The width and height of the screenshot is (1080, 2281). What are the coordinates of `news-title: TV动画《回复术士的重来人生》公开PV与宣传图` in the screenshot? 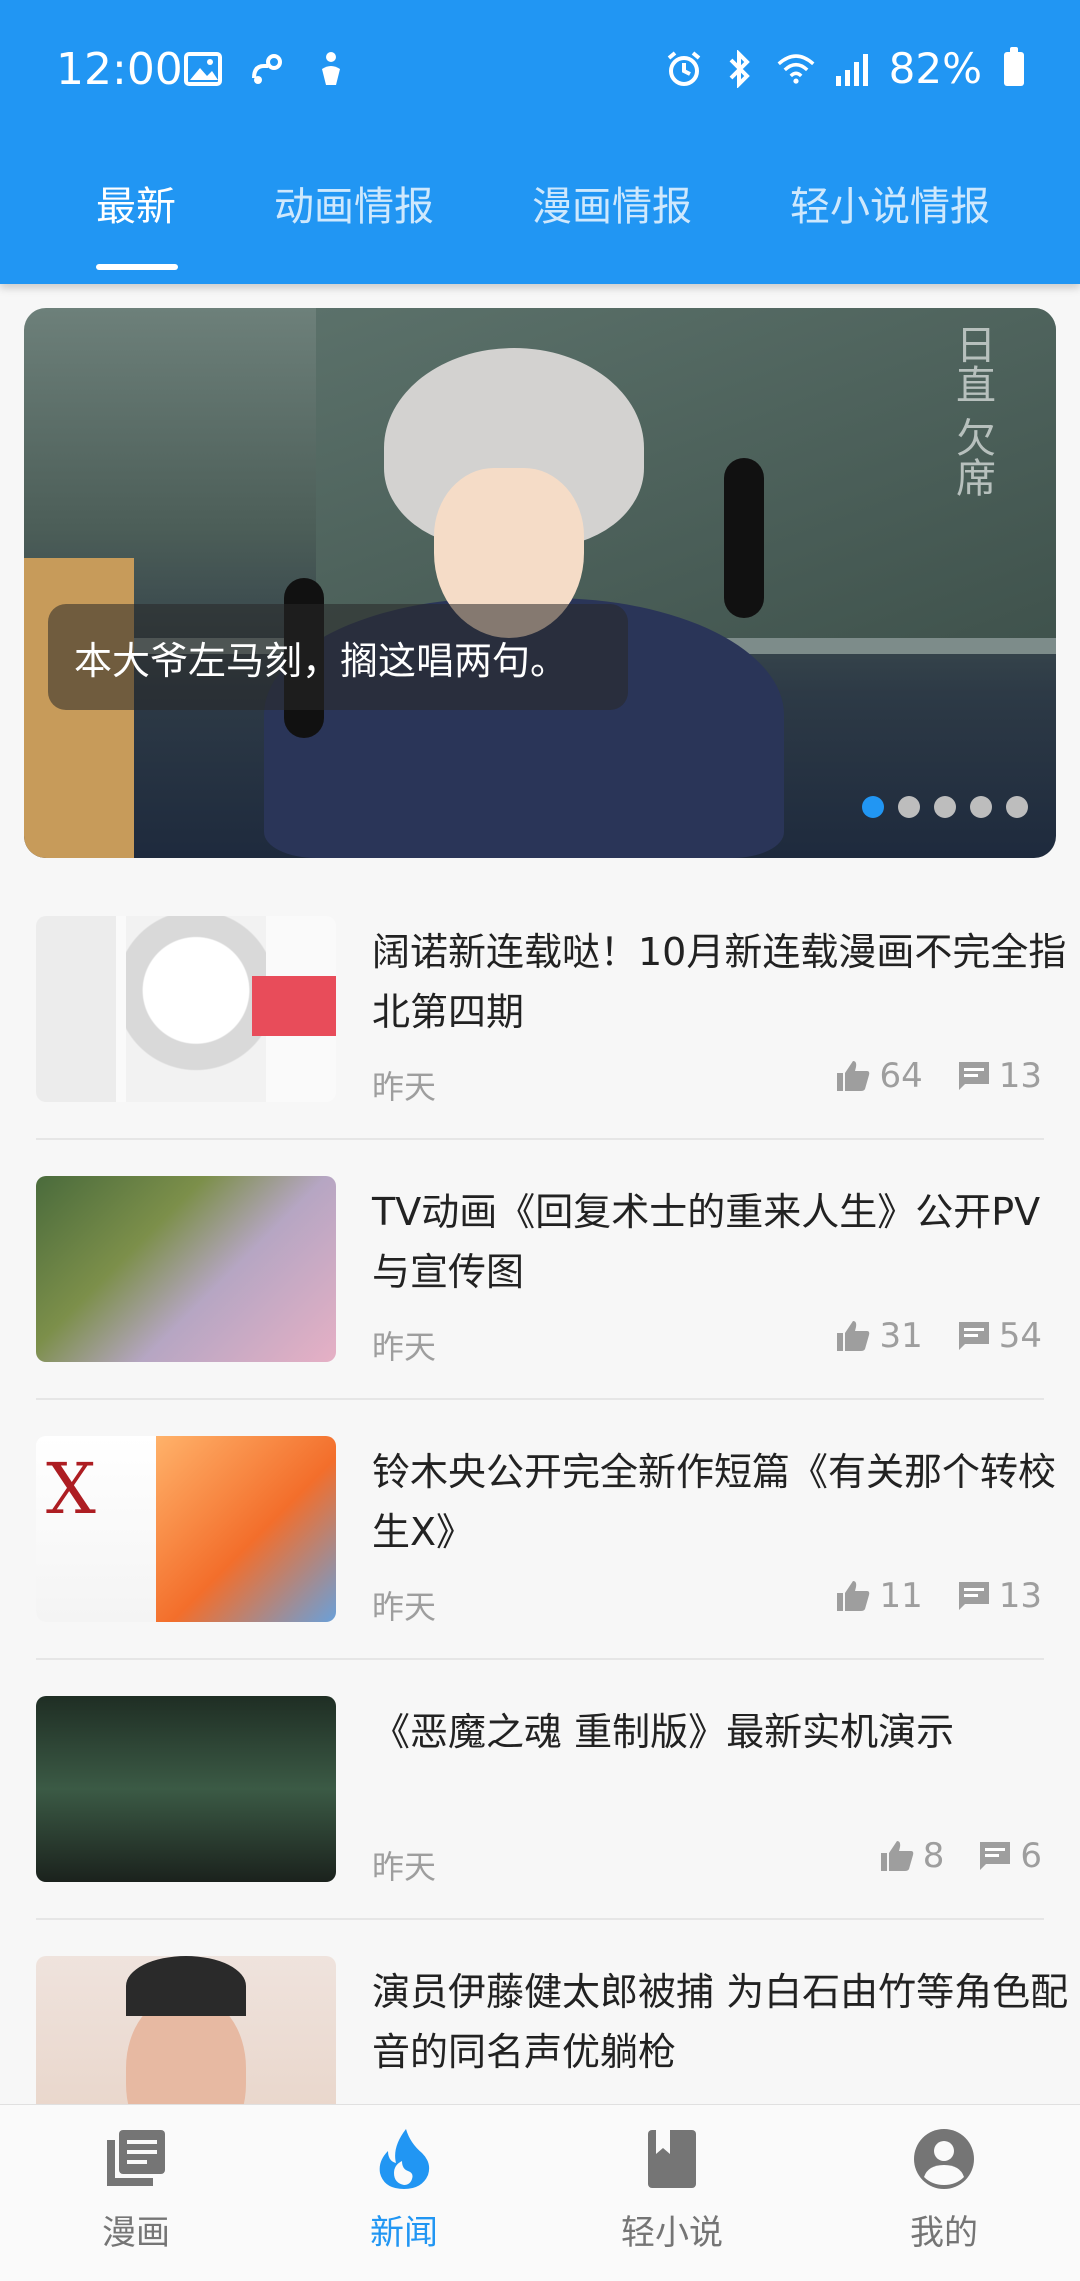 It's located at (706, 1242).